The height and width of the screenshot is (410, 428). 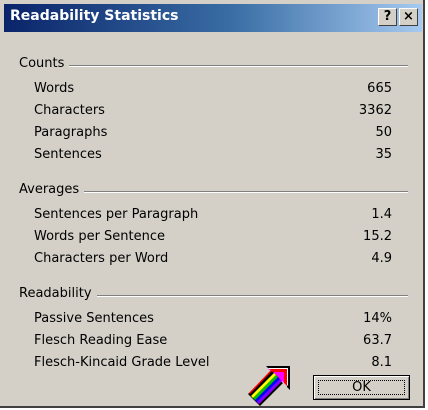 What do you see at coordinates (122, 362) in the screenshot?
I see `stat-label: Flesch-Kincaid Grade Level` at bounding box center [122, 362].